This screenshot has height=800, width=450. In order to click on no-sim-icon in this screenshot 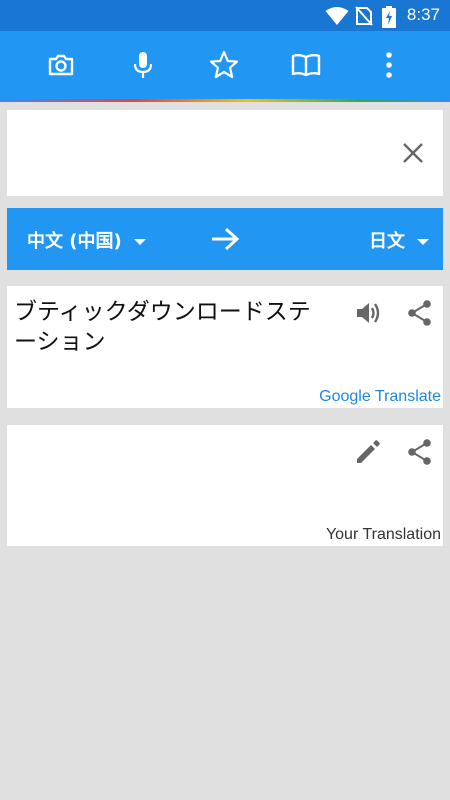, I will do `click(364, 16)`.